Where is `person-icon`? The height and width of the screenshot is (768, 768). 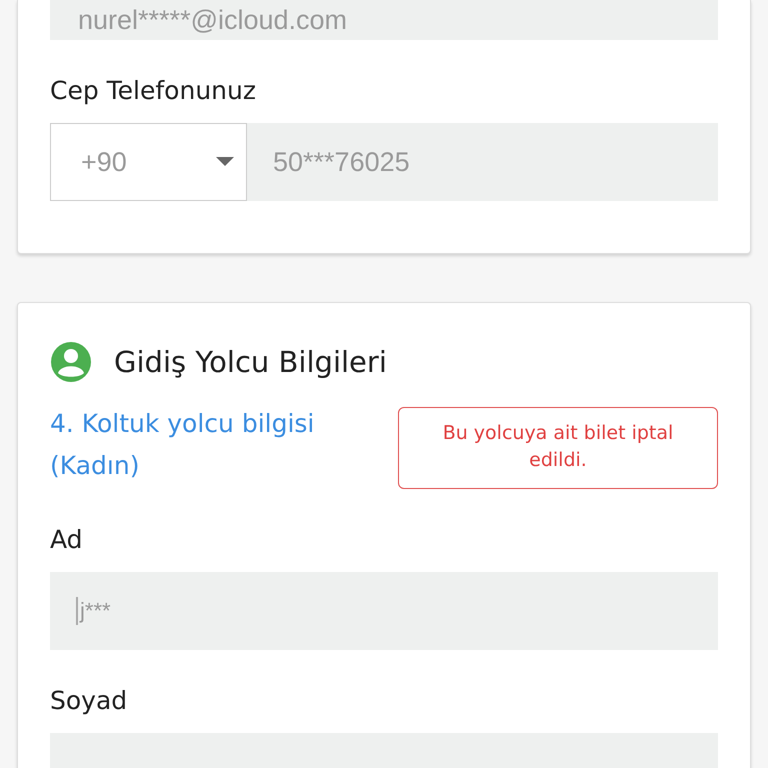 person-icon is located at coordinates (71, 362).